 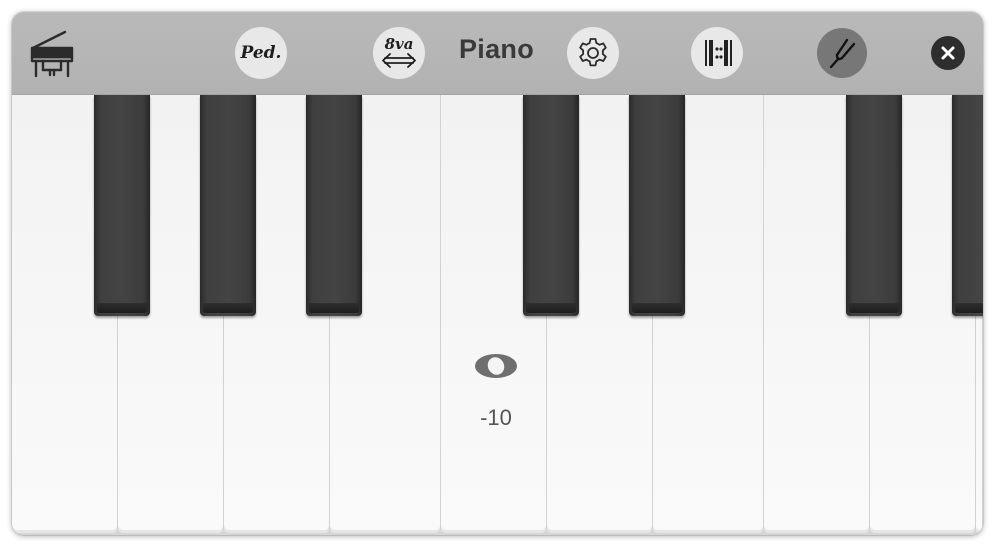 I want to click on tuning-fork-icon, so click(x=842, y=53).